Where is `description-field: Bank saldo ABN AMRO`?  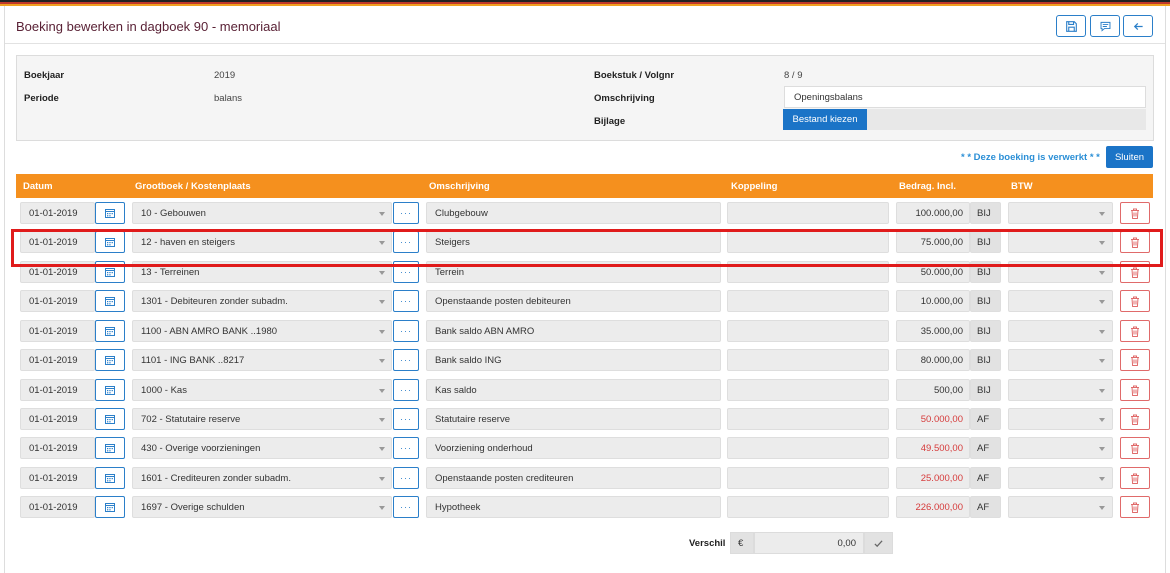 description-field: Bank saldo ABN AMRO is located at coordinates (573, 331).